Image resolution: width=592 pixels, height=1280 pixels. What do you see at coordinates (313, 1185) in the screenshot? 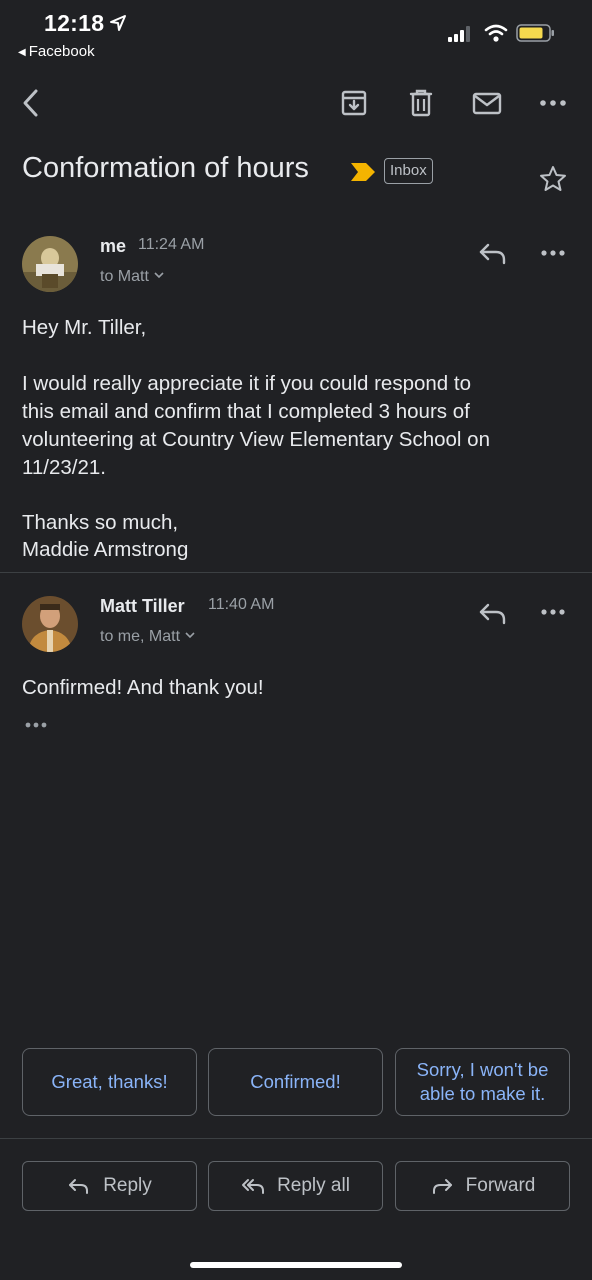
I see `reply-all-button-label: Reply all` at bounding box center [313, 1185].